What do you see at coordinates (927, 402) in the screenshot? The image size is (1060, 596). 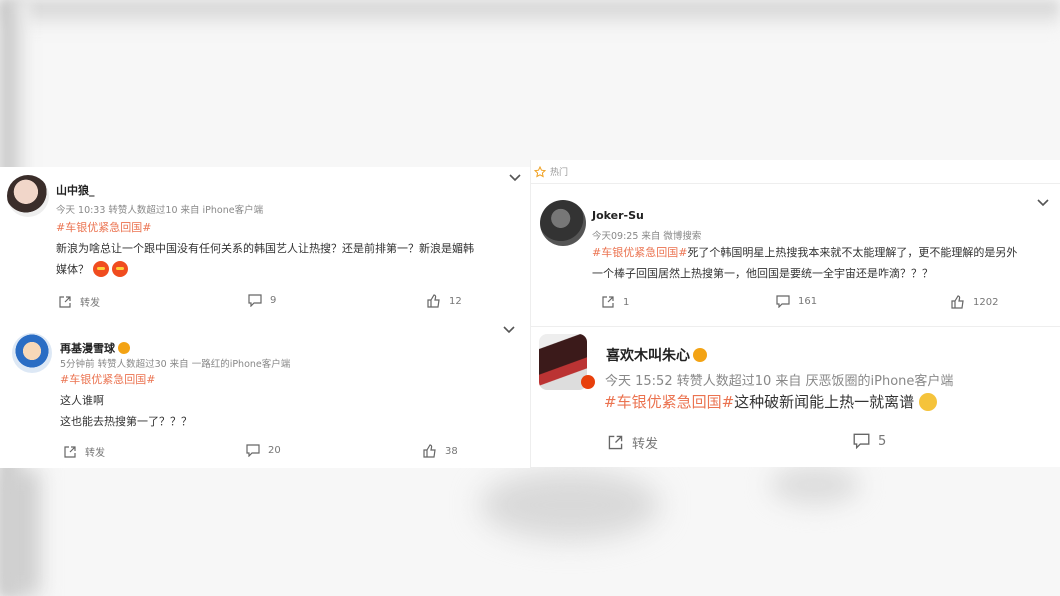 I see `smirk-emoji-icon` at bounding box center [927, 402].